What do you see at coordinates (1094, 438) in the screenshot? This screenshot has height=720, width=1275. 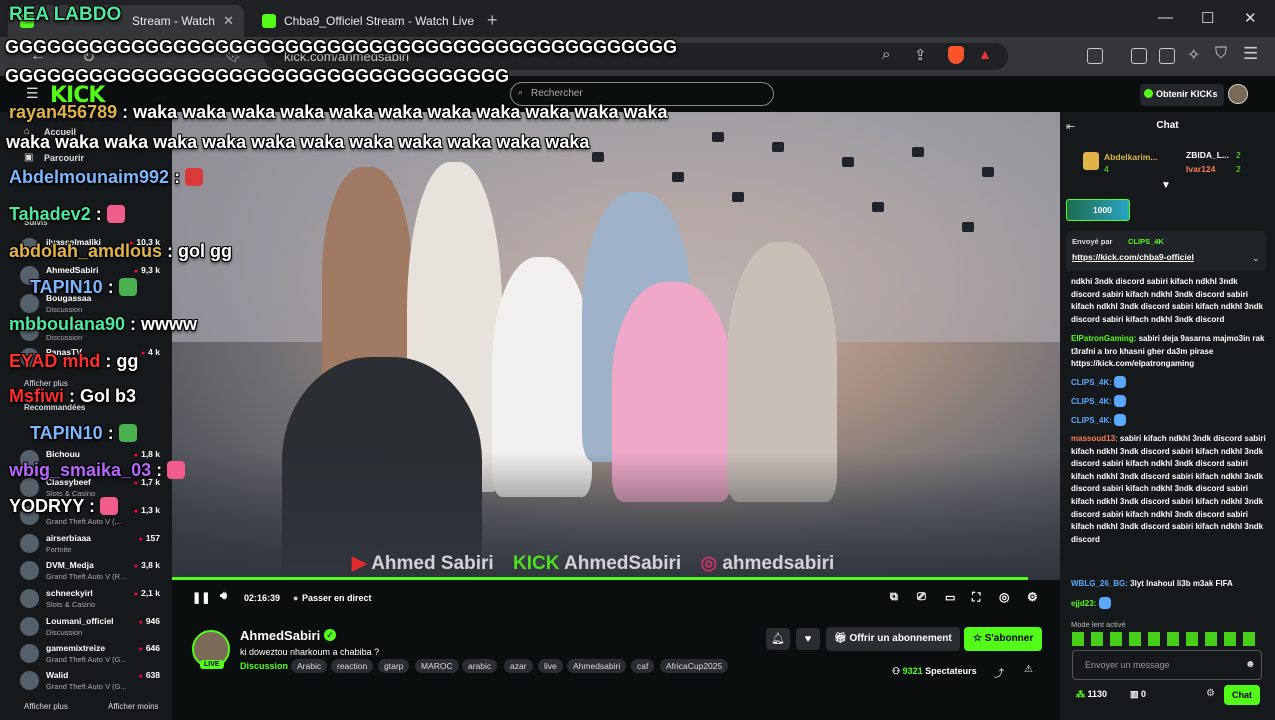 I see `message-user: massoud13:` at bounding box center [1094, 438].